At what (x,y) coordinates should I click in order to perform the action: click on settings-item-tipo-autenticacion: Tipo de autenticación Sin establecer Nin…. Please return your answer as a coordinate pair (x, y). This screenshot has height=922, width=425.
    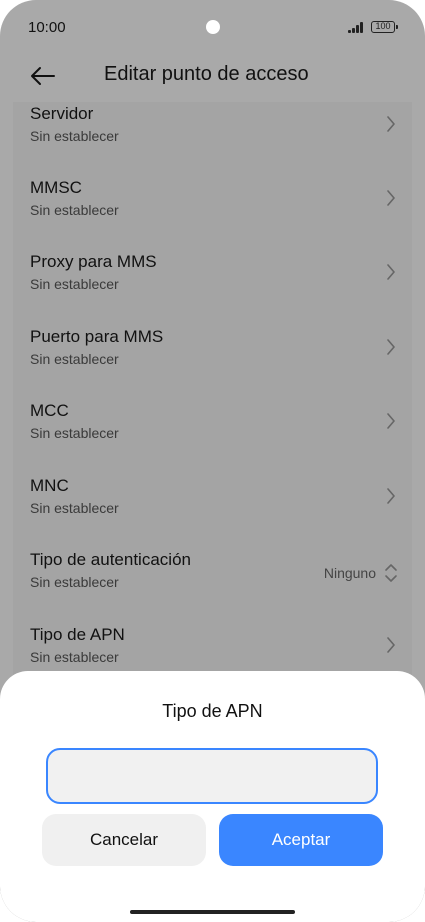
    Looking at the image, I should click on (212, 587).